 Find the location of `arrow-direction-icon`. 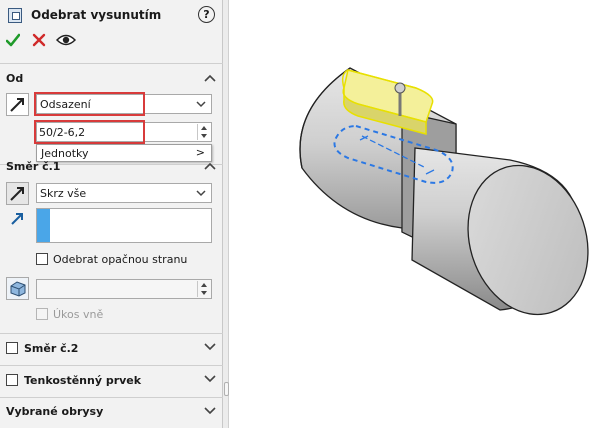

arrow-direction-icon is located at coordinates (17, 105).